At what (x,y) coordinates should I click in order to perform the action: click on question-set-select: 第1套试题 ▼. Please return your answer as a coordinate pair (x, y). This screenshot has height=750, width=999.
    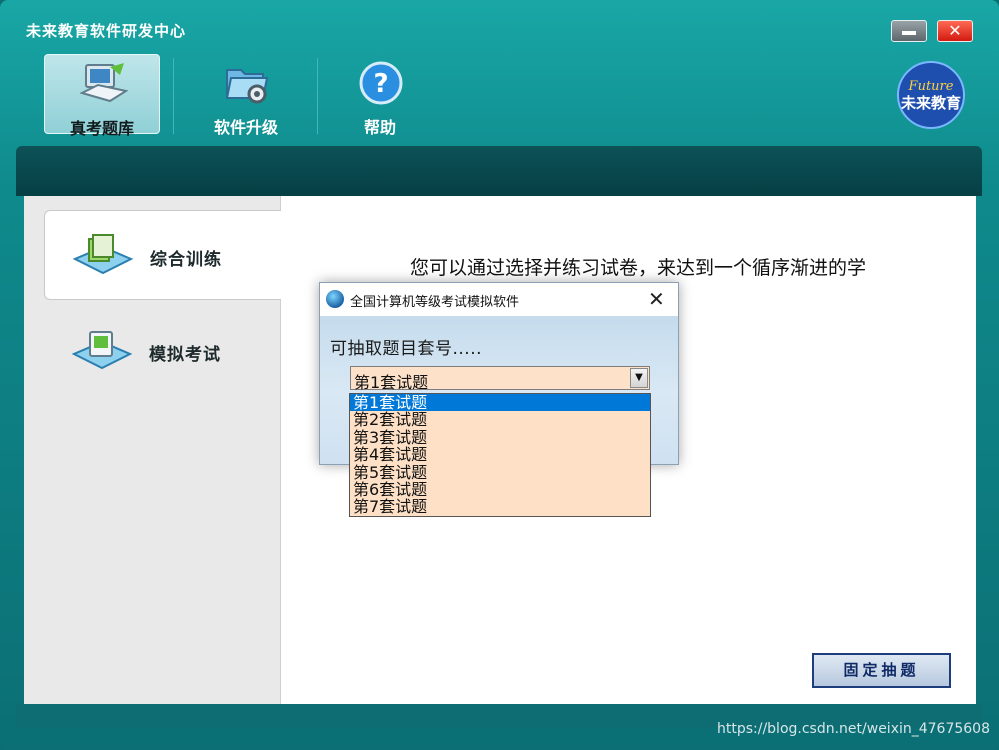
    Looking at the image, I should click on (500, 379).